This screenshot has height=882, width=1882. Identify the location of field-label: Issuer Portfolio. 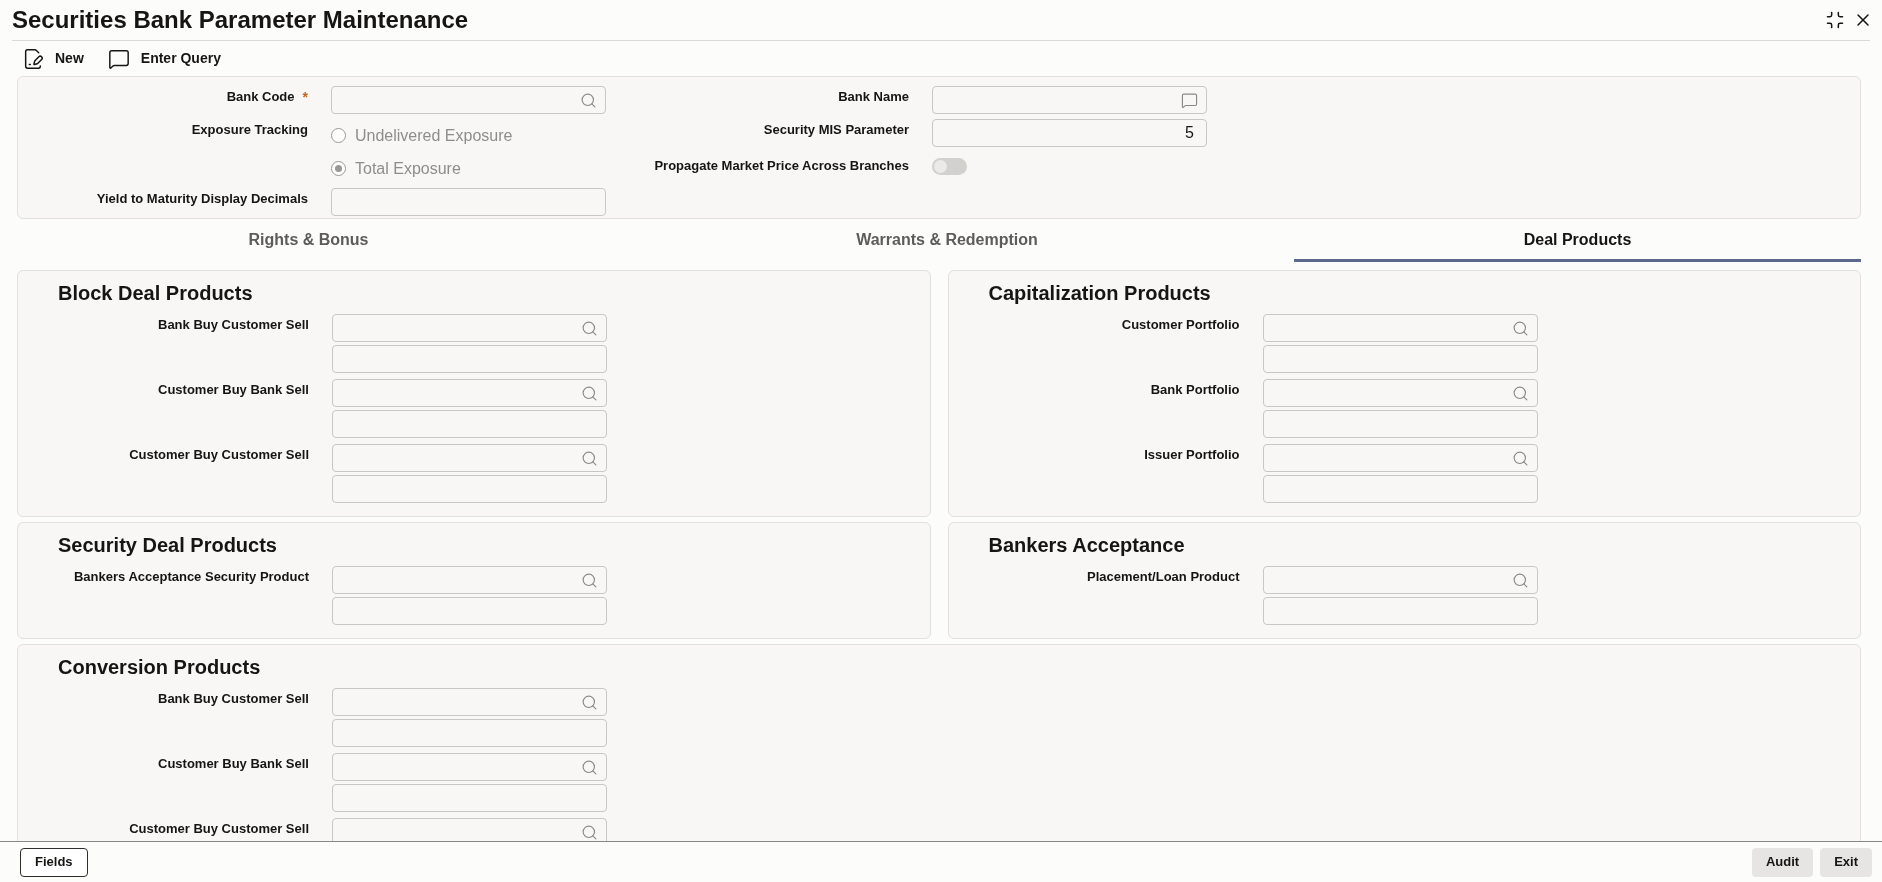
(1192, 455).